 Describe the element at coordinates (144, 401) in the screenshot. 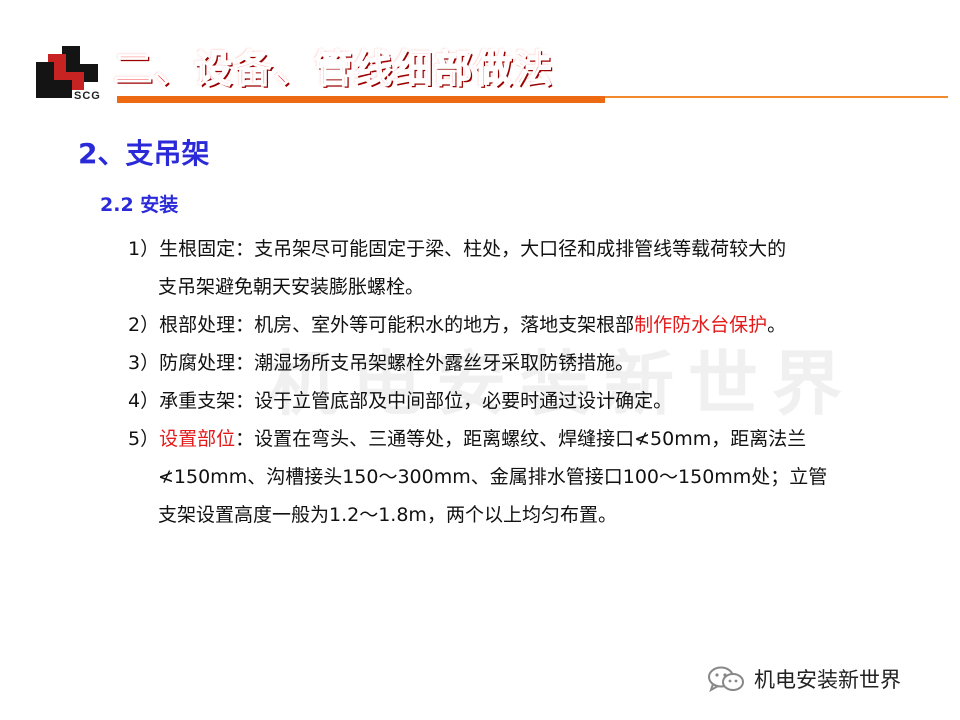

I see `item-number: 4）` at that location.